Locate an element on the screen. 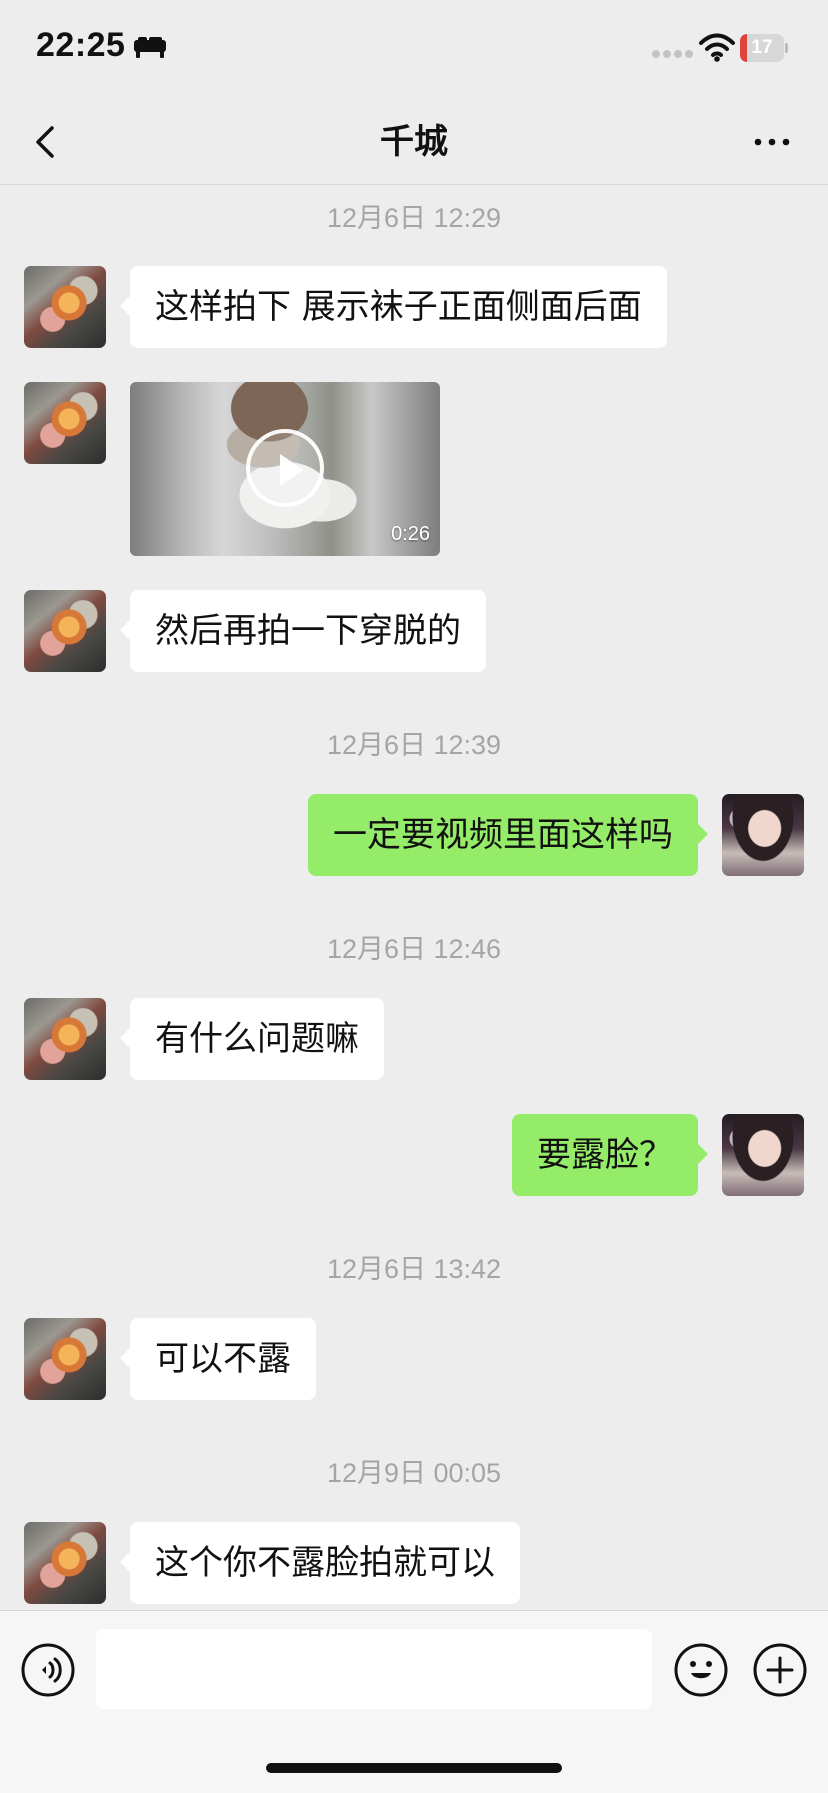  voice-icon is located at coordinates (48, 1670).